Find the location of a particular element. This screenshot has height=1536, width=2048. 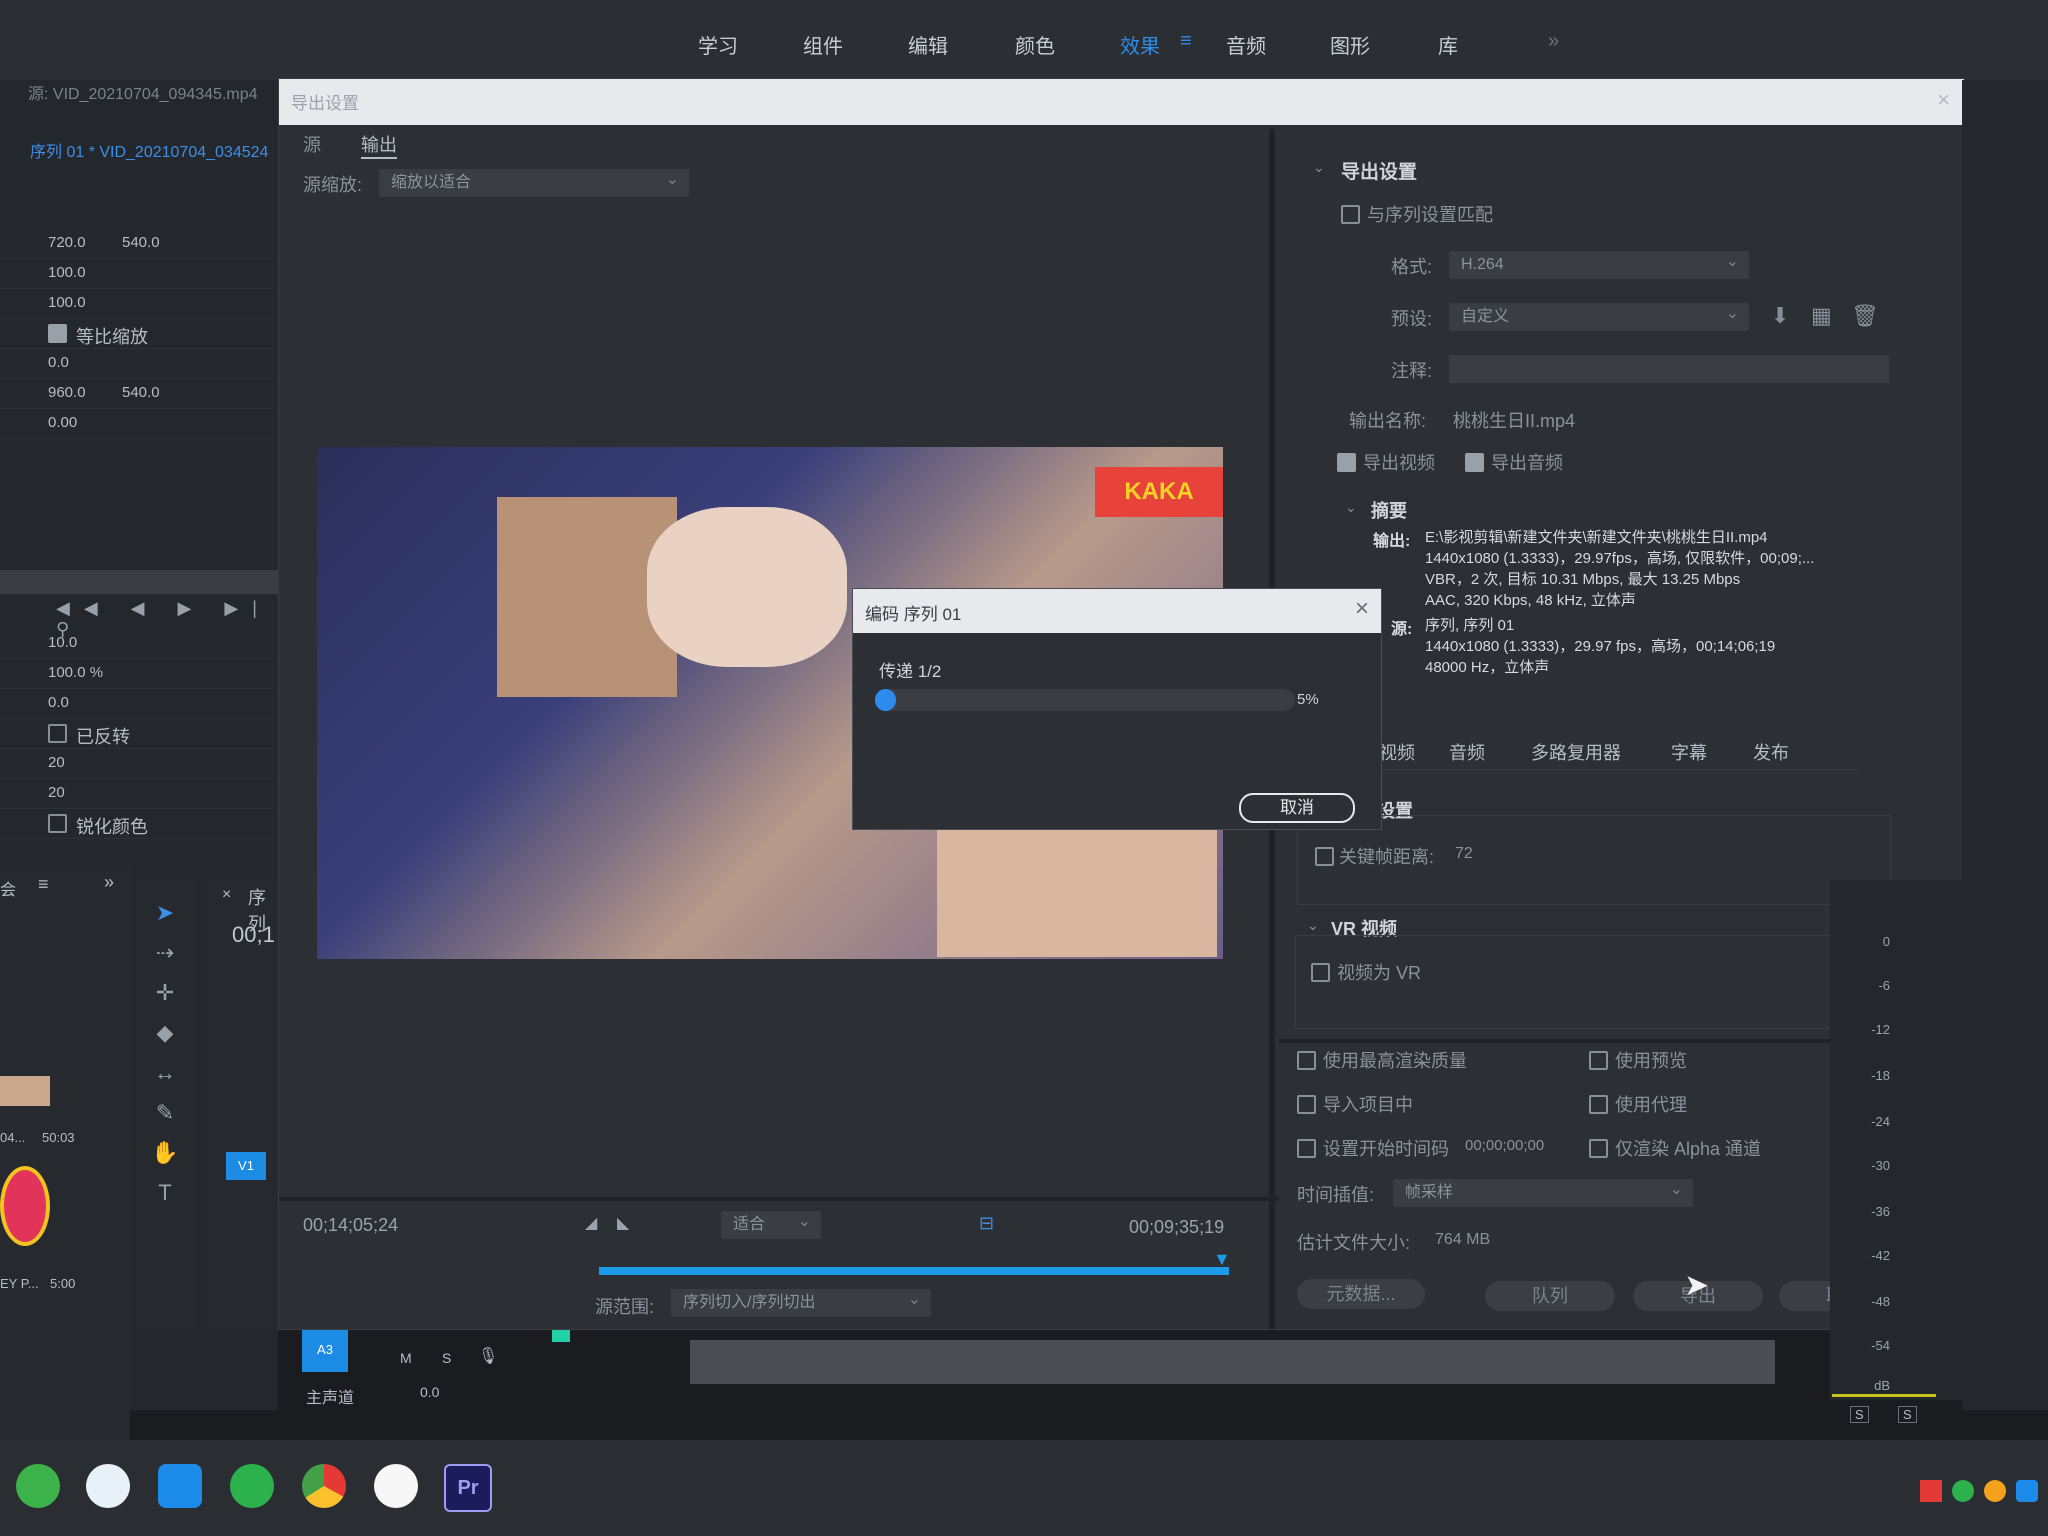

export-audio-checkbox is located at coordinates (1474, 462).